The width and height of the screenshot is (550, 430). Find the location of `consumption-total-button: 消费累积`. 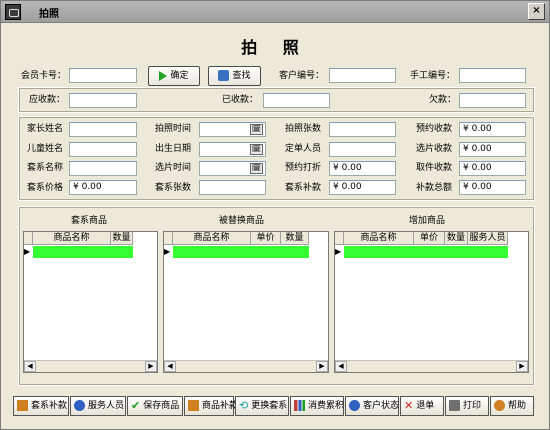

consumption-total-button: 消费累积 is located at coordinates (317, 406).